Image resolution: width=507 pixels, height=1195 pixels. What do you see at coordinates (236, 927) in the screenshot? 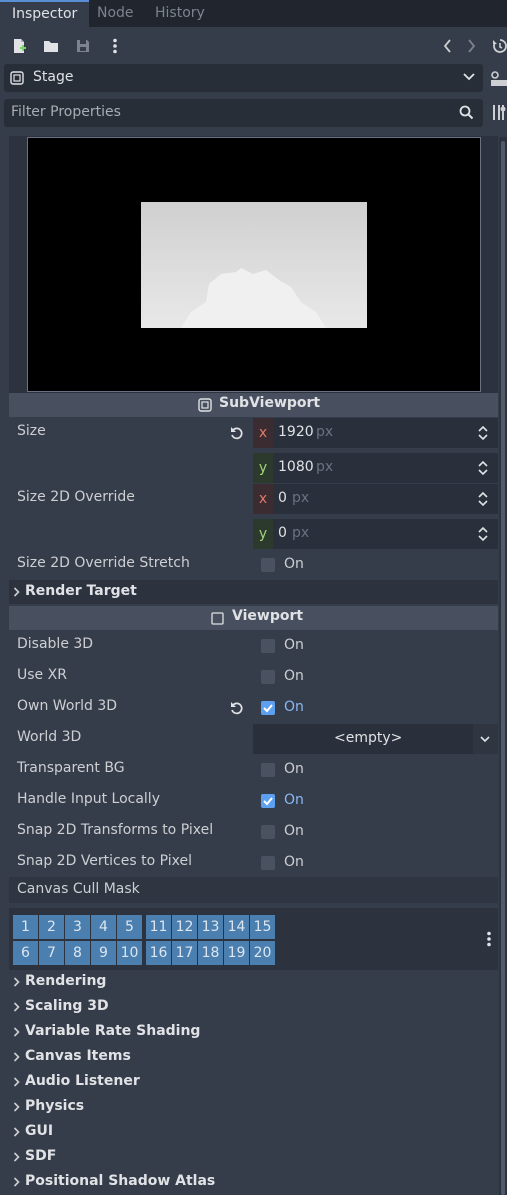
I see `layer-bit: 14` at bounding box center [236, 927].